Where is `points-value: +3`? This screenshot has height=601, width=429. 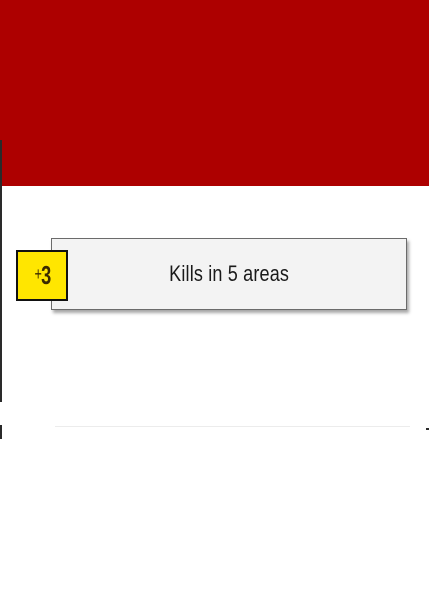 points-value: +3 is located at coordinates (42, 275).